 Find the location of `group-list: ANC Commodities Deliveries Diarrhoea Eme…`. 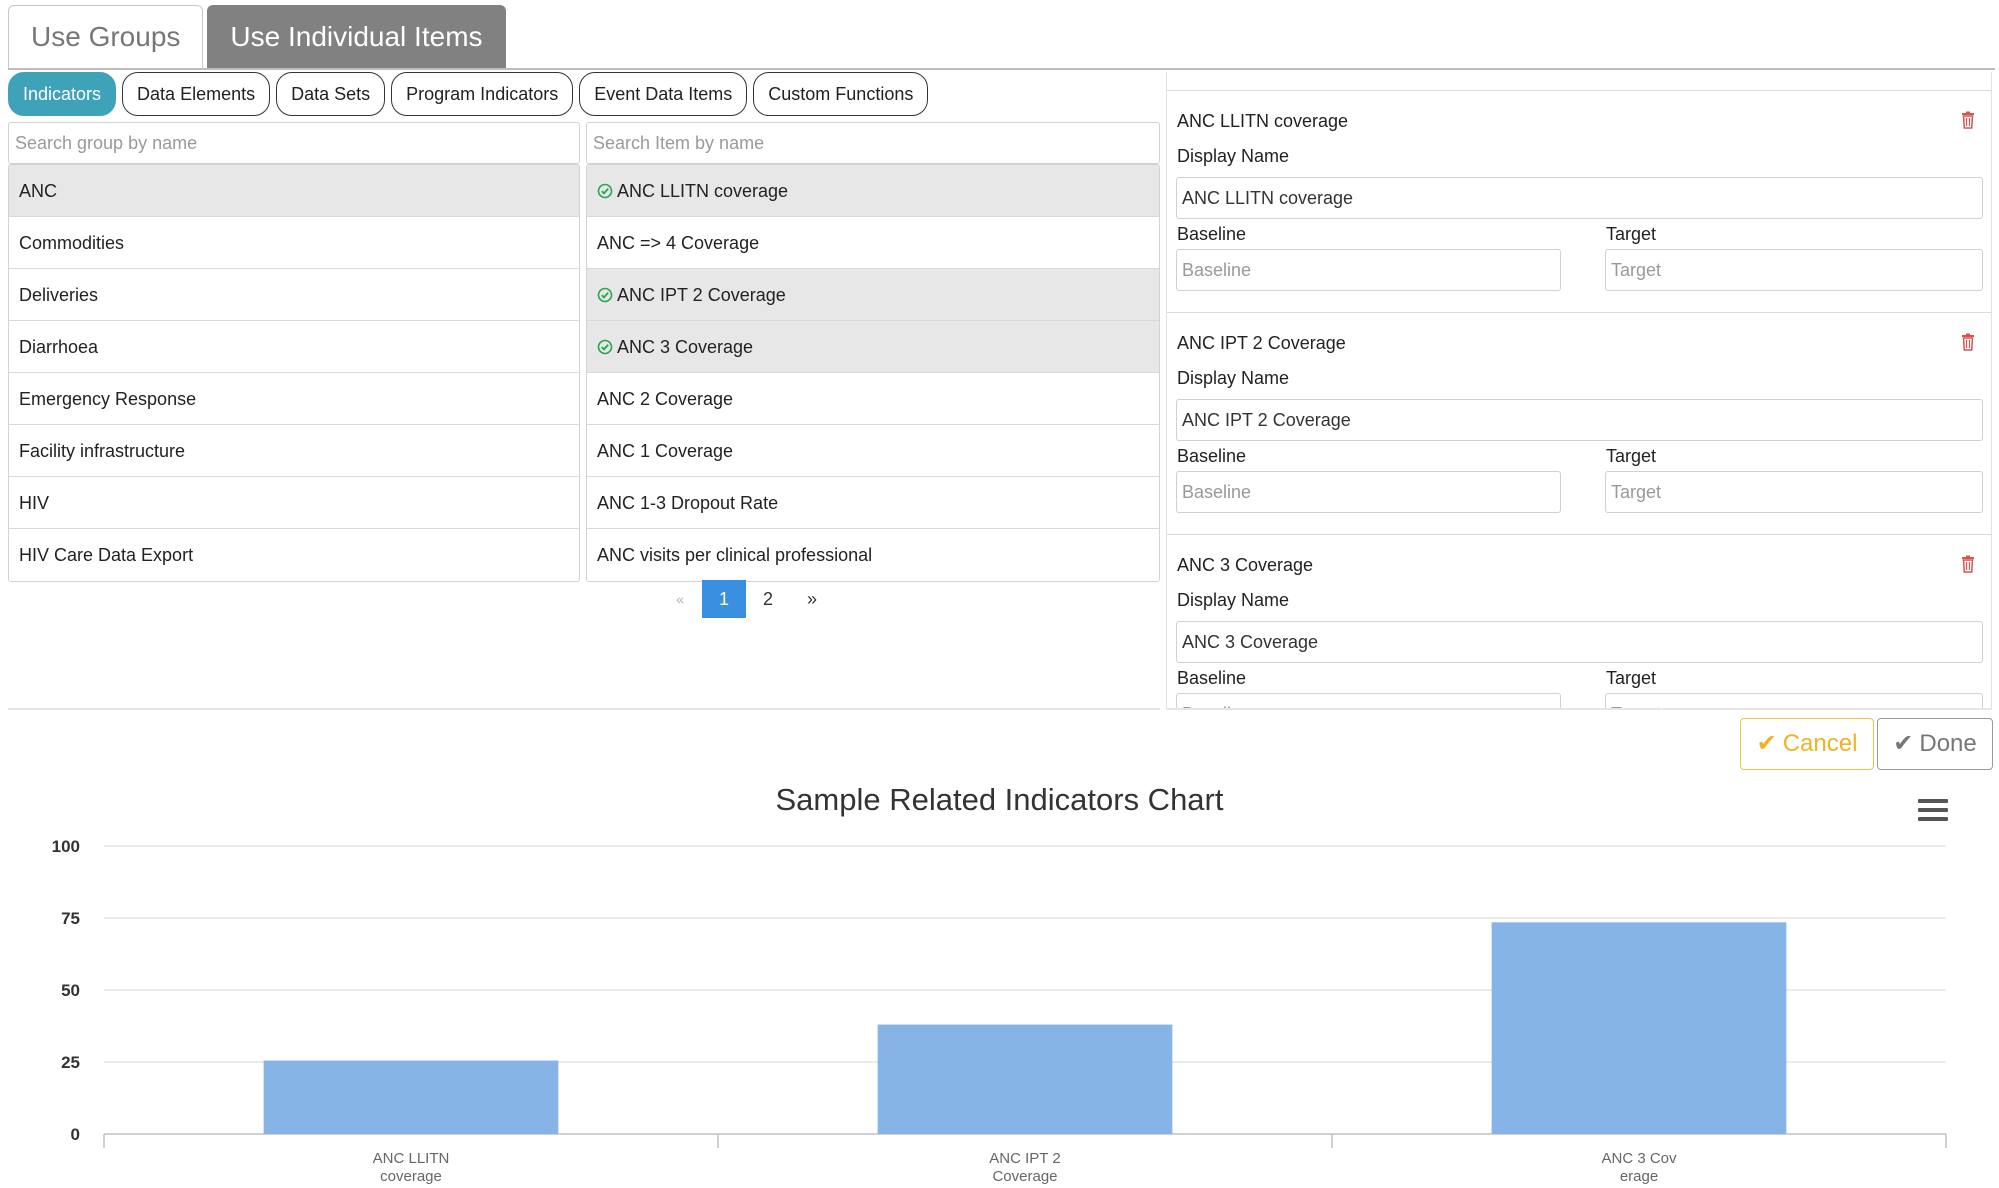

group-list: ANC Commodities Deliveries Diarrhoea Eme… is located at coordinates (294, 373).